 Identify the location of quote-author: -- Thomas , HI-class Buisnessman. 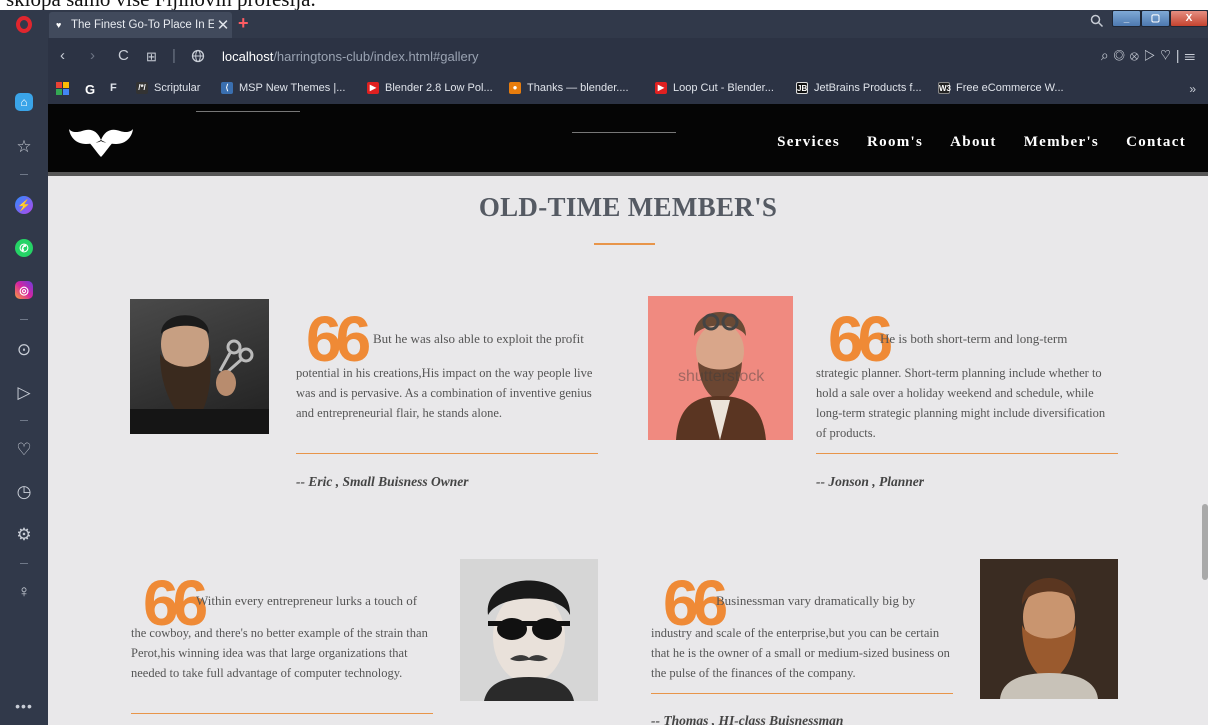
(747, 719).